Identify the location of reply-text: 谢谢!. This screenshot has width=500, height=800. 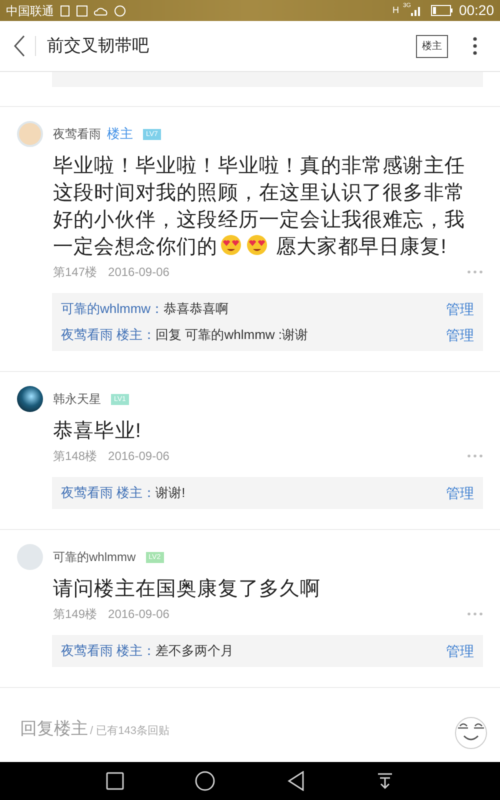
(171, 493).